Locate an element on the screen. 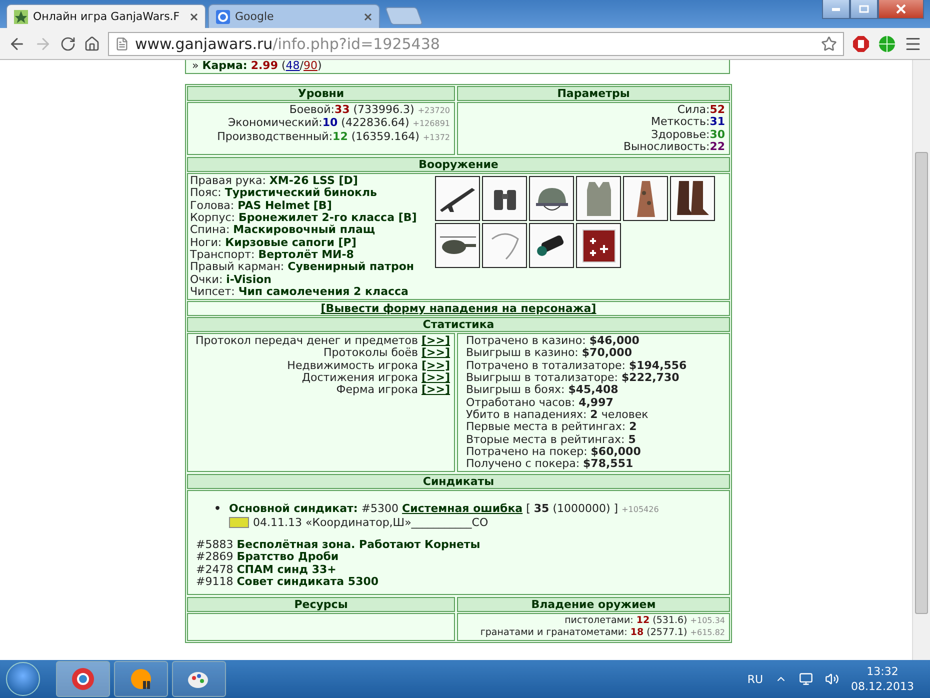 The height and width of the screenshot is (698, 930). browser-icon is located at coordinates (83, 679).